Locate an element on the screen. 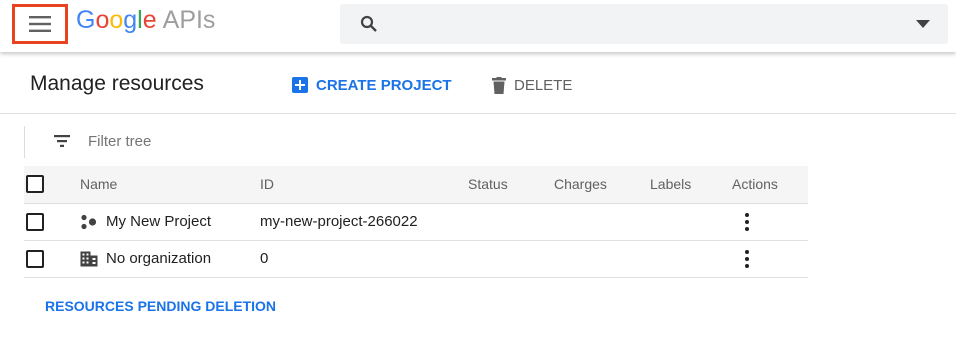 Image resolution: width=956 pixels, height=356 pixels. table-header-row: Name ID Status Charges Labels Actions is located at coordinates (416, 184).